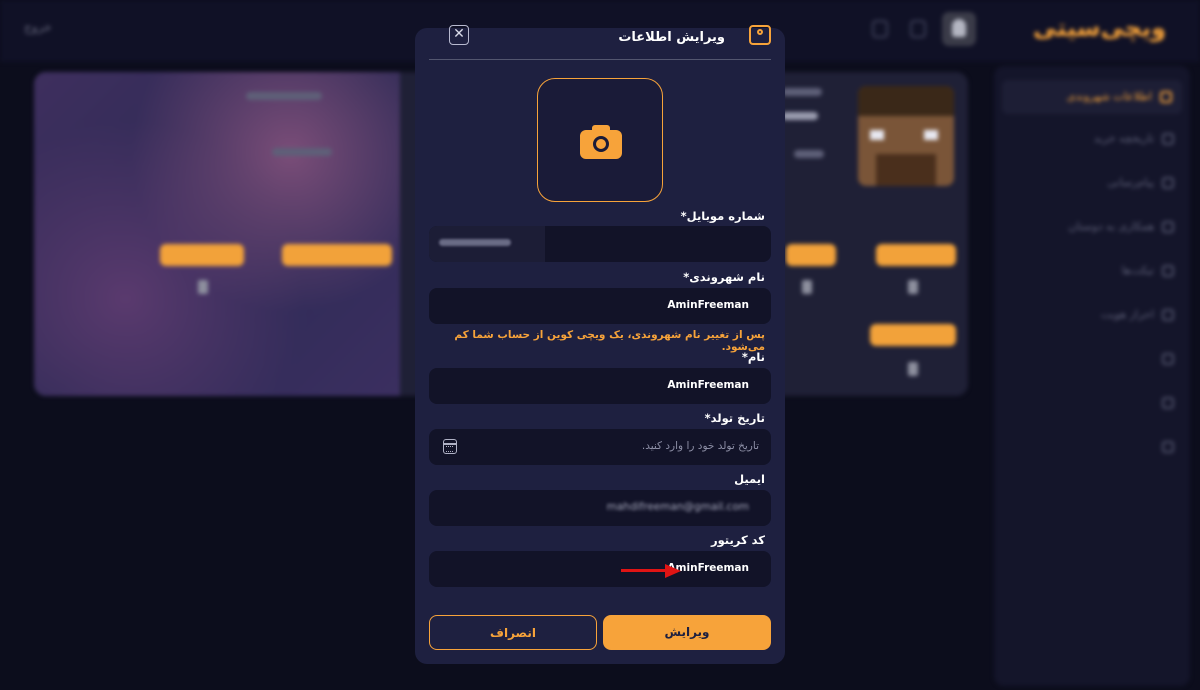  What do you see at coordinates (734, 418) in the screenshot?
I see `birthdate-label: تاریخ تولد*` at bounding box center [734, 418].